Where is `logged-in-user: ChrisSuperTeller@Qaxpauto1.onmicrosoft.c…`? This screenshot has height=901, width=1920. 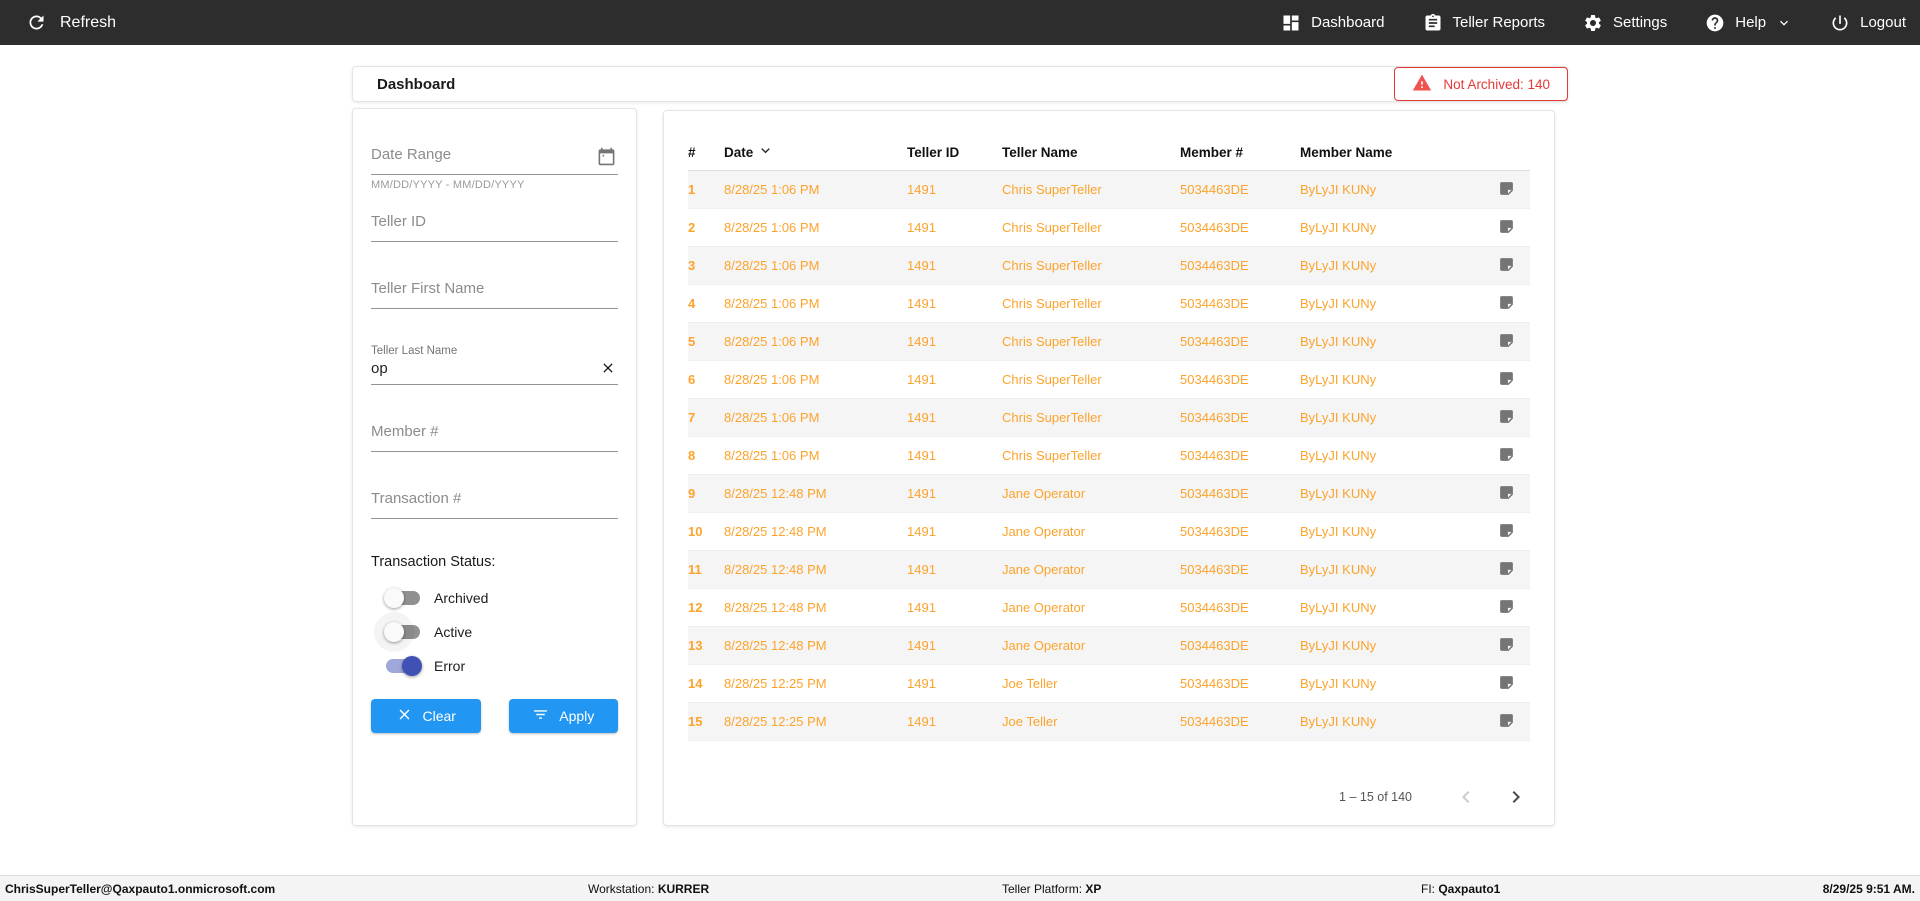 logged-in-user: ChrisSuperTeller@Qaxpauto1.onmicrosoft.c… is located at coordinates (140, 888).